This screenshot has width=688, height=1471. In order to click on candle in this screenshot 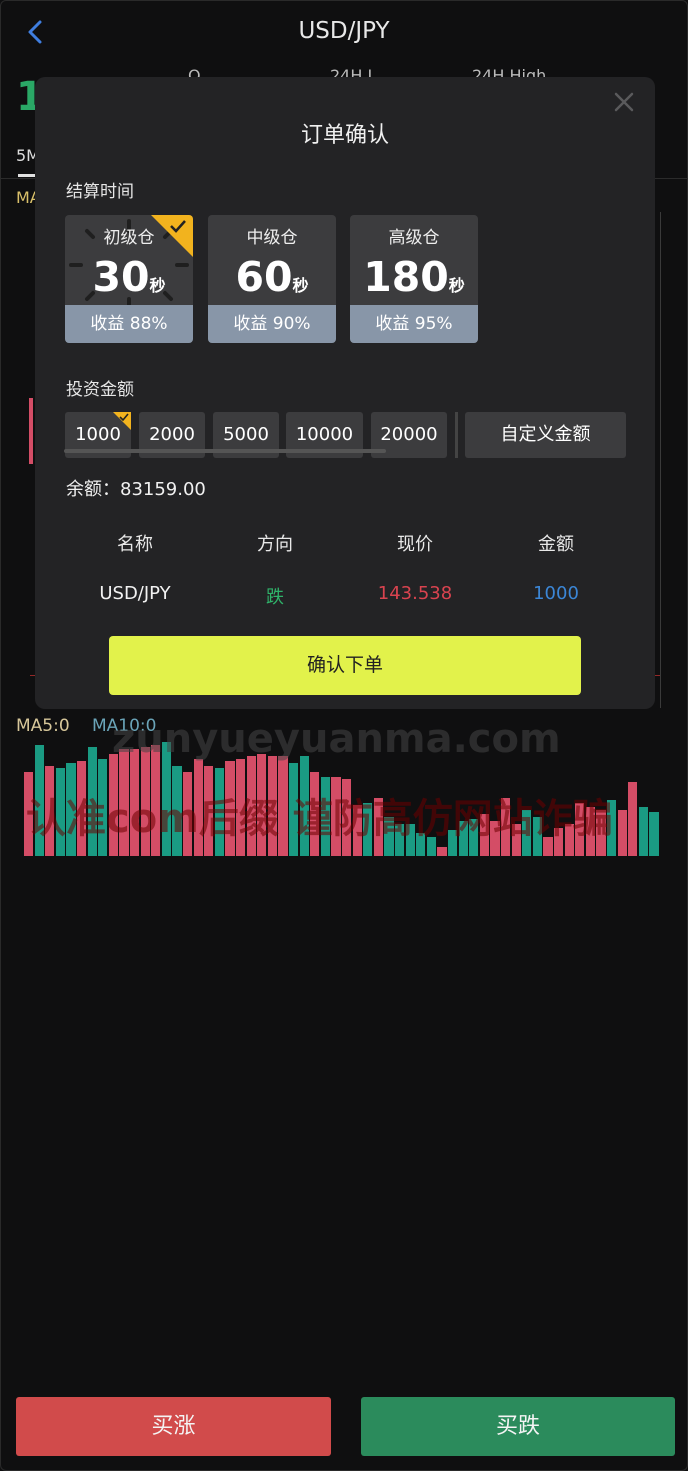, I will do `click(31, 431)`.